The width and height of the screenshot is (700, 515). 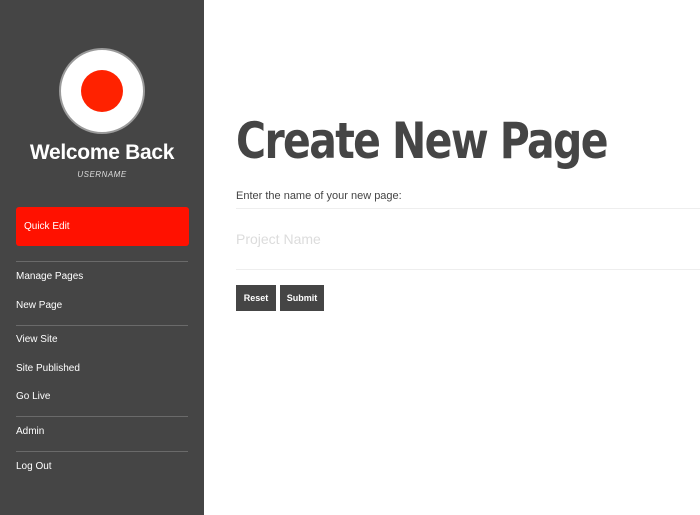 What do you see at coordinates (319, 196) in the screenshot?
I see `page-name-prompt: Enter the name of your new page:` at bounding box center [319, 196].